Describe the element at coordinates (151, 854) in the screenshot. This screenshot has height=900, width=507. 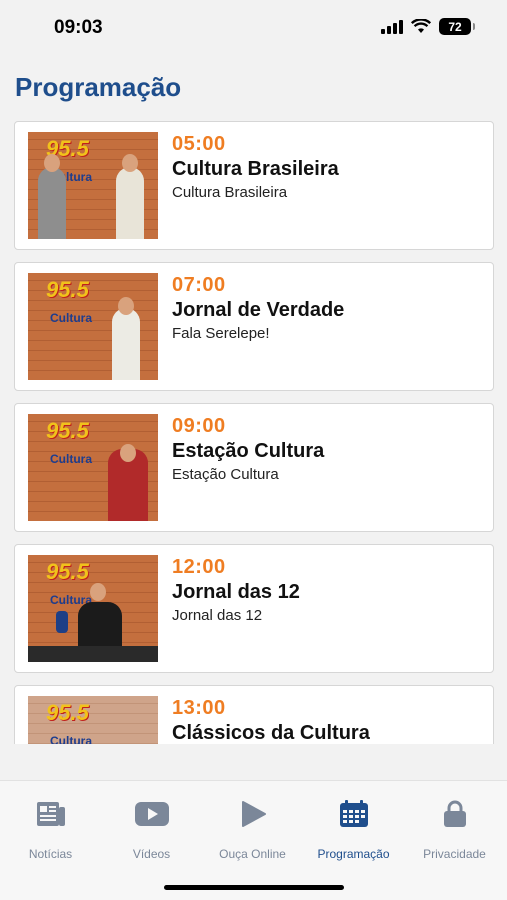
I see `tab-label: Vídeos` at that location.